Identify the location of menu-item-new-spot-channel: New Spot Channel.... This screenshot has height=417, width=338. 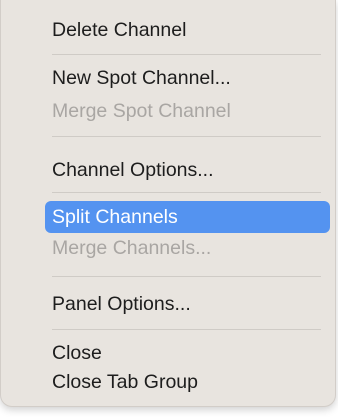
(141, 78).